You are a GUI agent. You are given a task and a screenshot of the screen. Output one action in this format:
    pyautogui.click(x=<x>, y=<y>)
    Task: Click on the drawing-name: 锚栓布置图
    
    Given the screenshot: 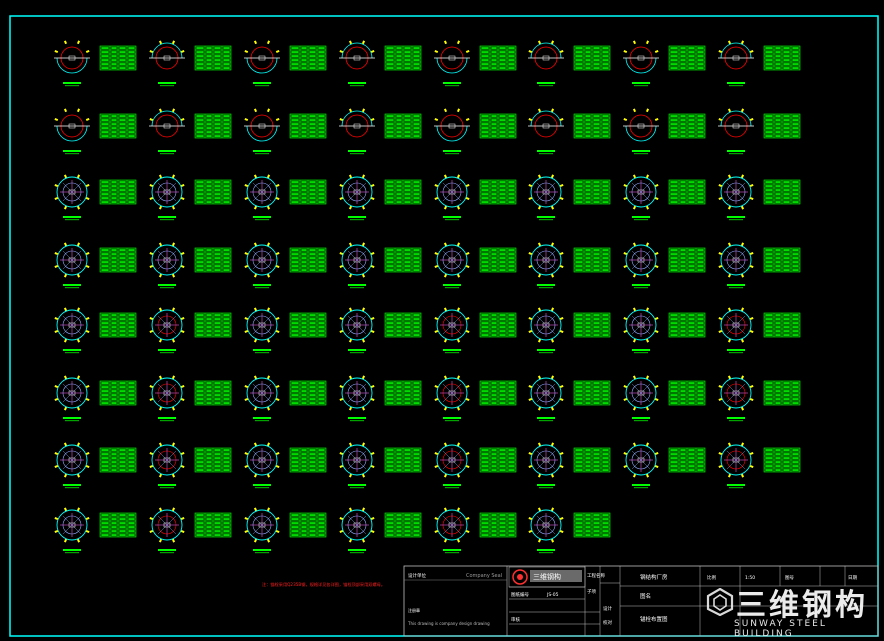 What is the action you would take?
    pyautogui.click(x=654, y=619)
    